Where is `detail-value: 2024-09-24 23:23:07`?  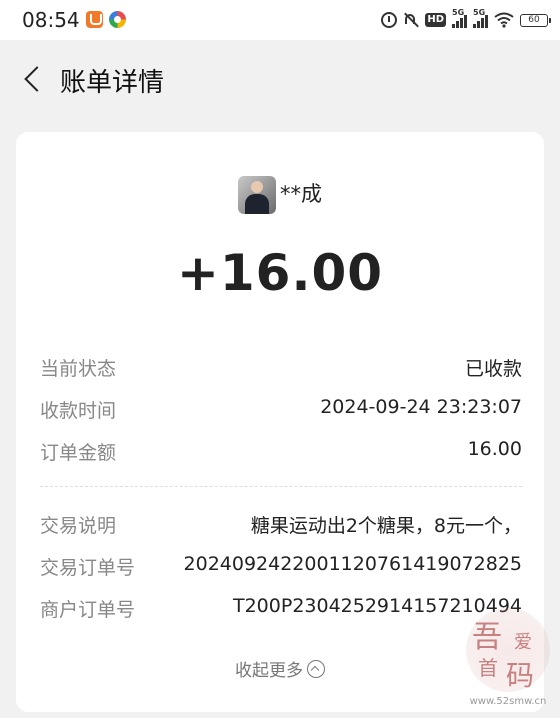 detail-value: 2024-09-24 23:23:07 is located at coordinates (421, 407).